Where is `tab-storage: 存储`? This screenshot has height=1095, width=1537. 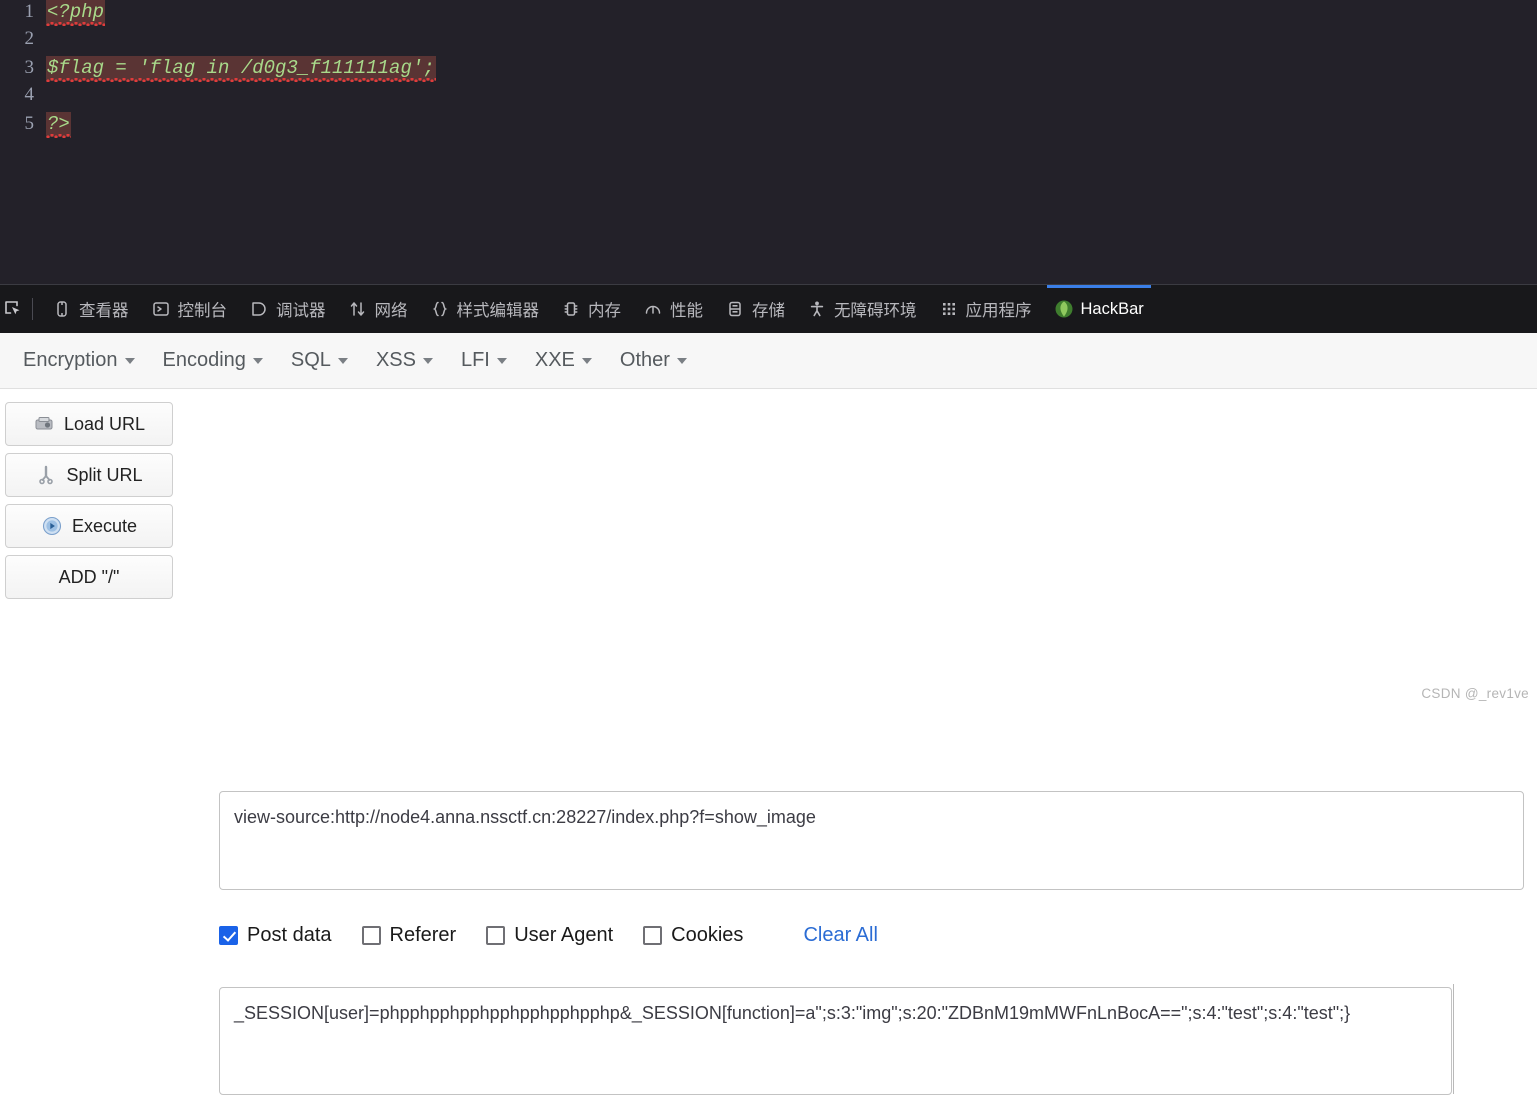 tab-storage: 存储 is located at coordinates (755, 309).